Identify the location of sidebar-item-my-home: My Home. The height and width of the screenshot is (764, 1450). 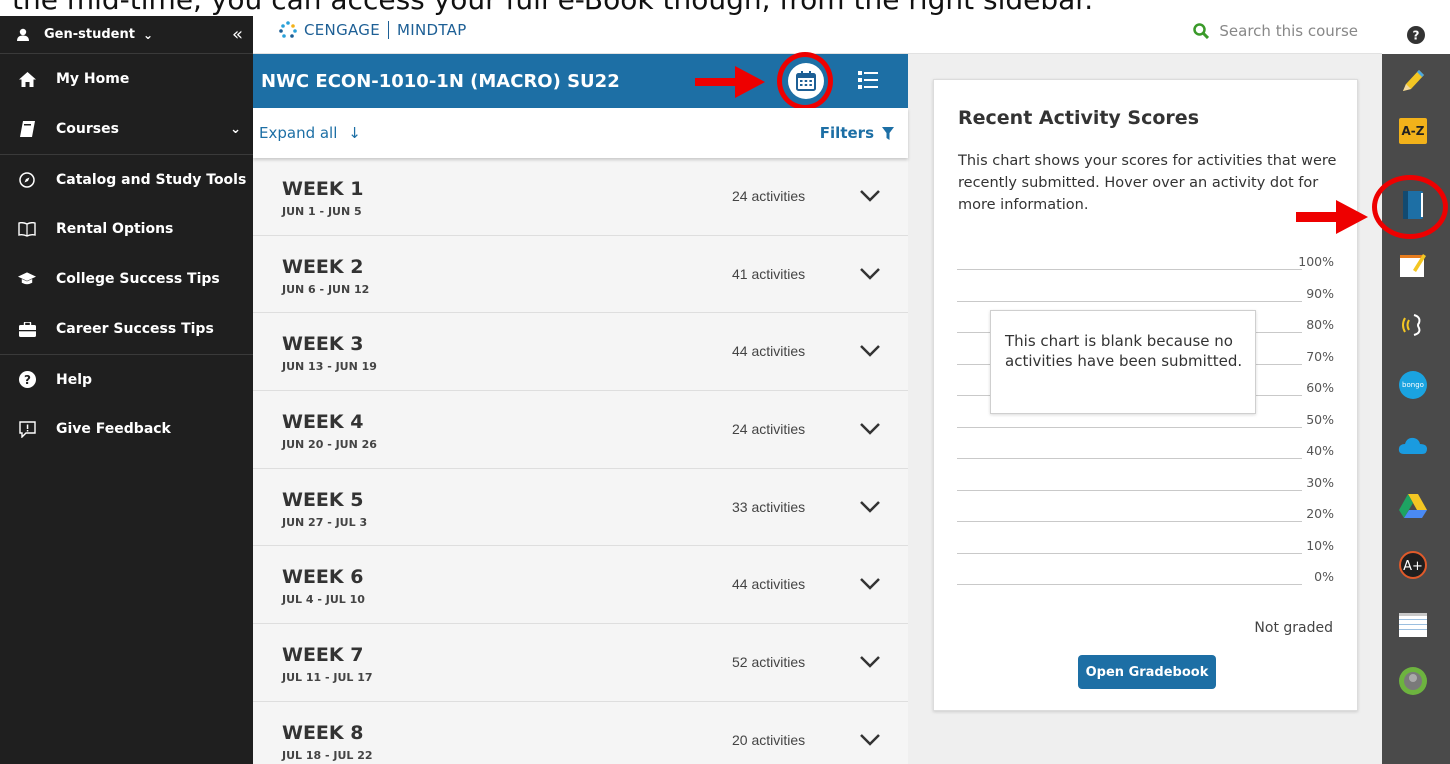
(126, 79).